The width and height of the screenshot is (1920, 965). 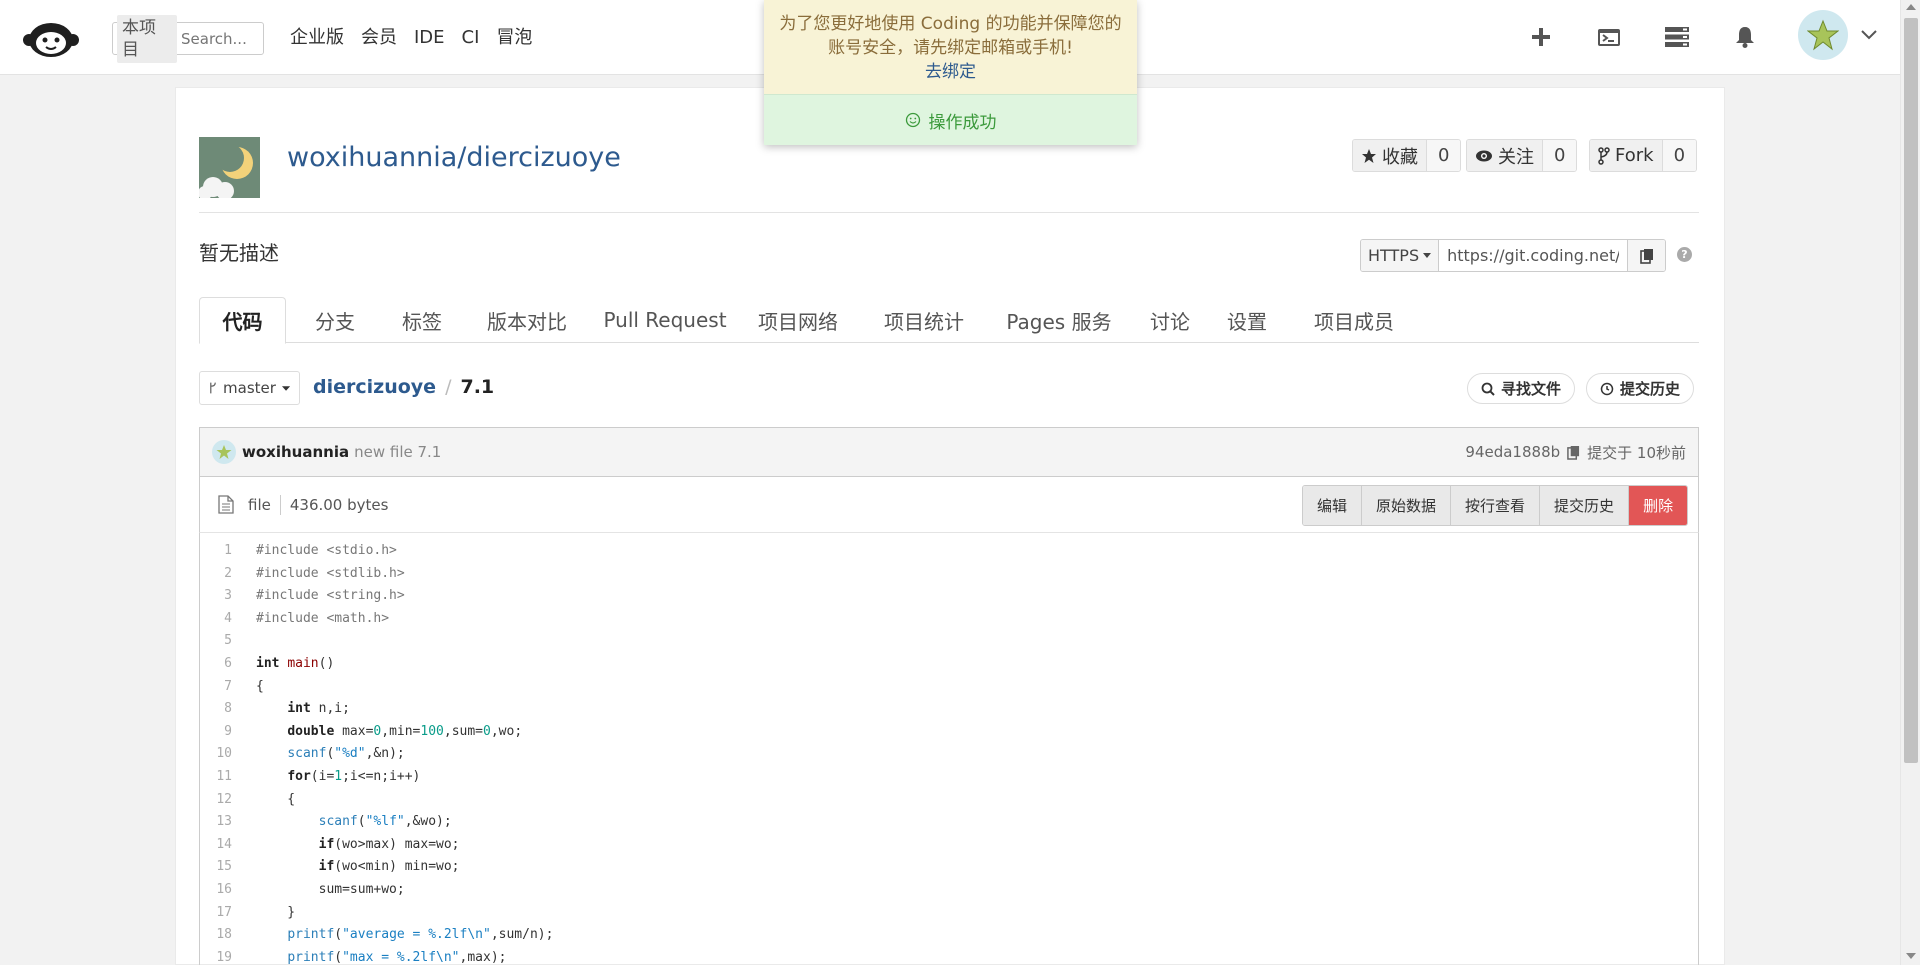 I want to click on file-icon, so click(x=226, y=504).